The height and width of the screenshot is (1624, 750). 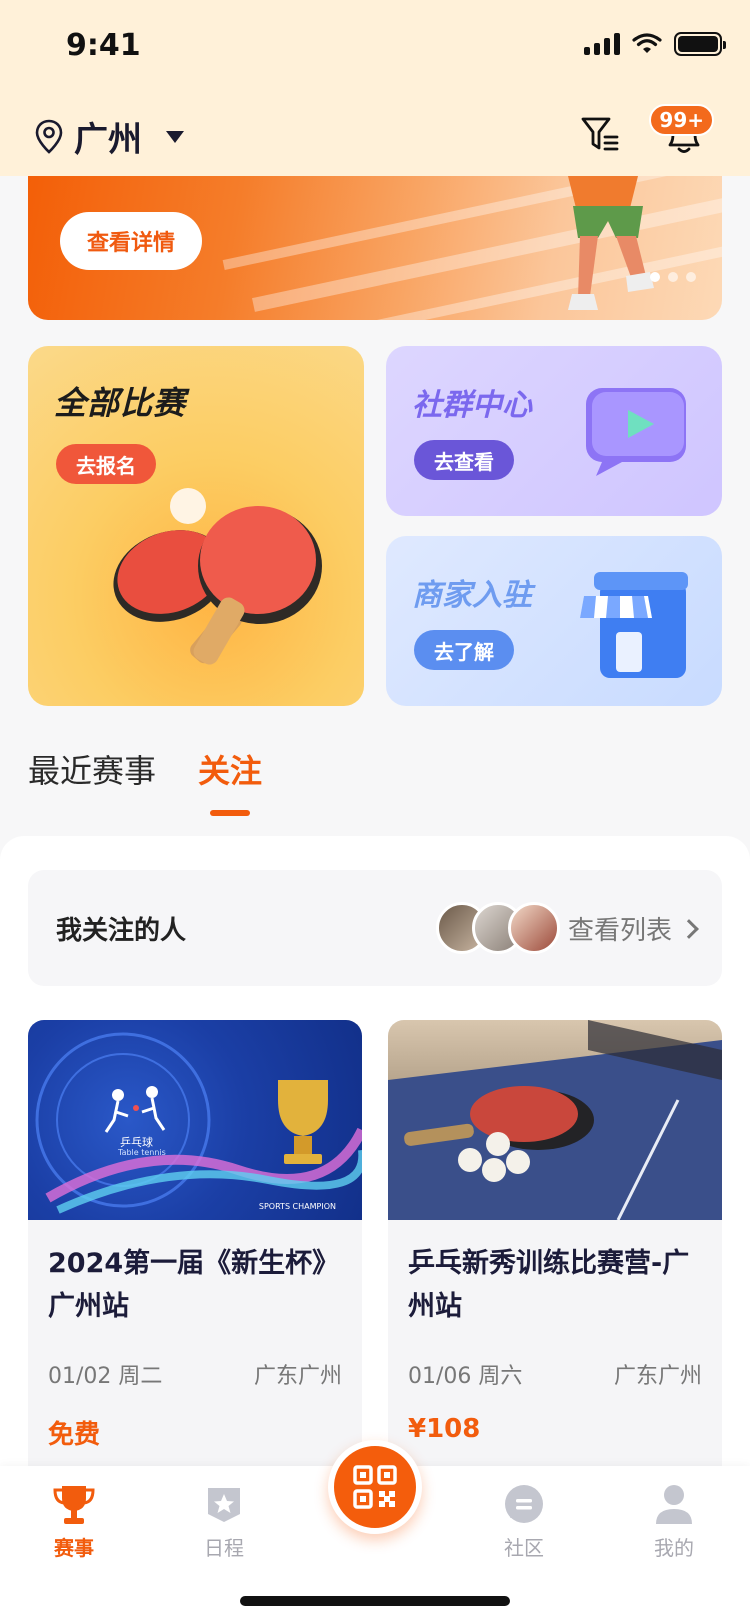 What do you see at coordinates (375, 1601) in the screenshot?
I see `home-indicator` at bounding box center [375, 1601].